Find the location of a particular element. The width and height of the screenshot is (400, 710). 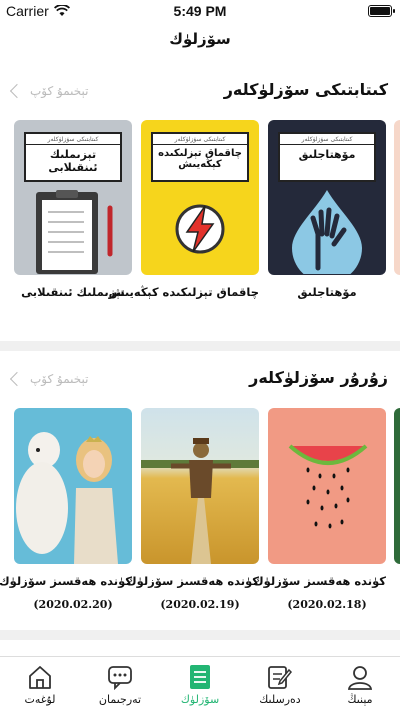

tab-mine: مېنىڭ is located at coordinates (360, 684).